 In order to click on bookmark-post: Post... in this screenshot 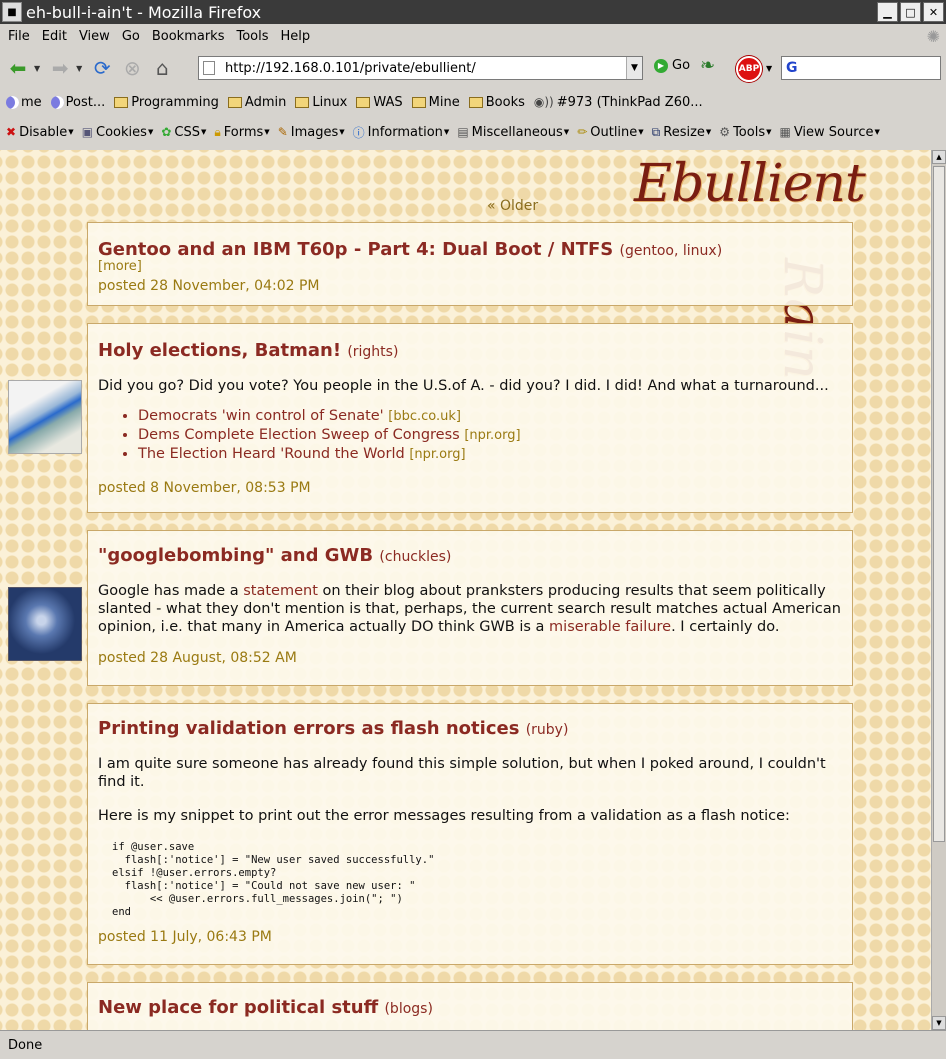, I will do `click(77, 102)`.